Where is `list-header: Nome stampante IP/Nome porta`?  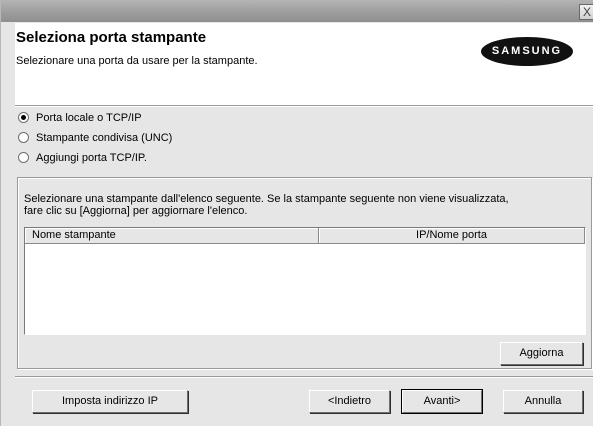
list-header: Nome stampante IP/Nome porta is located at coordinates (305, 236).